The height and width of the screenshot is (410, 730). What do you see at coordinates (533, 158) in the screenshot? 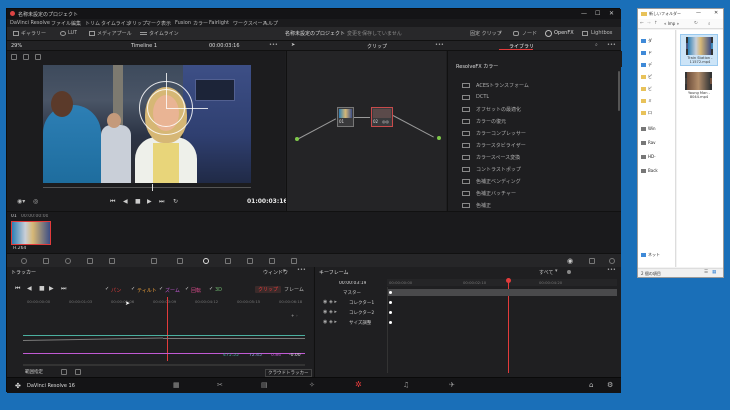
I see `library-item: カラースペース変換` at bounding box center [533, 158].